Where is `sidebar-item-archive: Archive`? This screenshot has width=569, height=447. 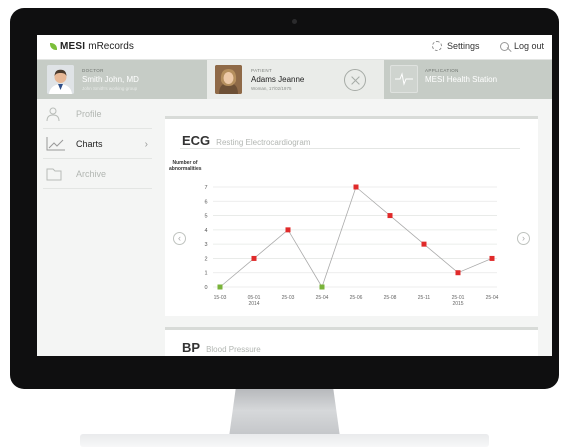
sidebar-item-archive: Archive is located at coordinates (97, 174).